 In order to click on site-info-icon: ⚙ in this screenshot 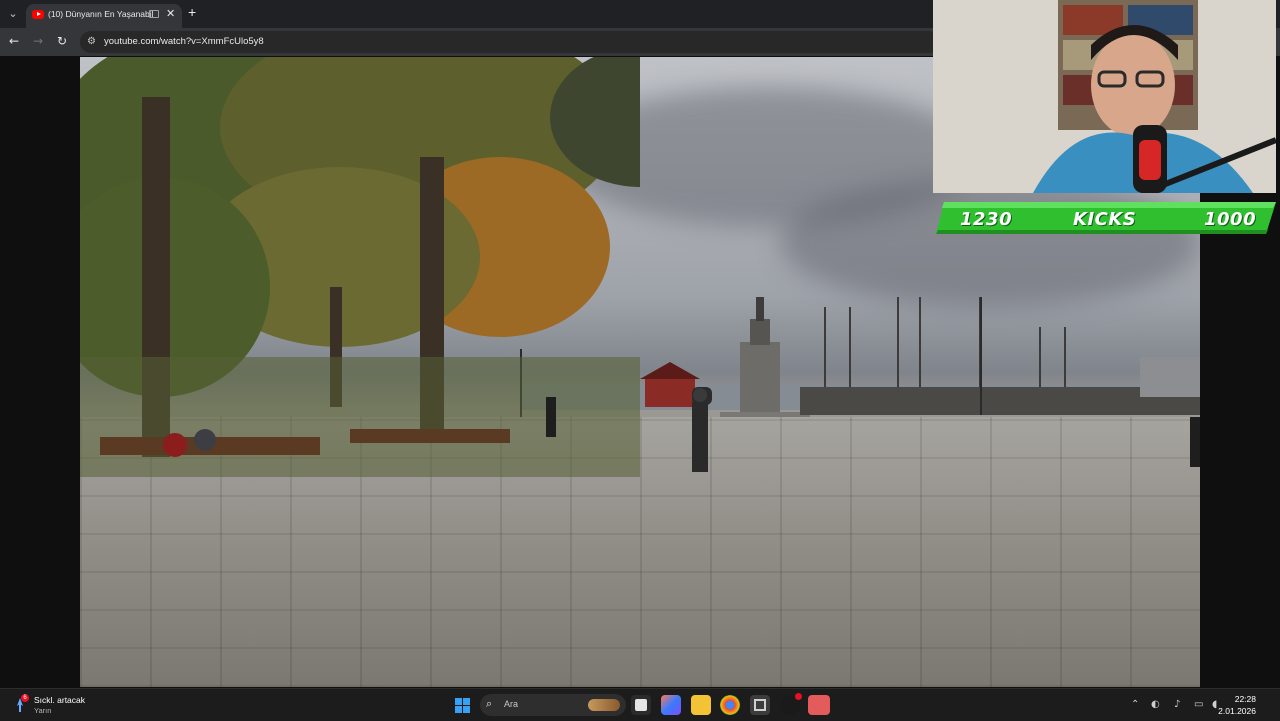, I will do `click(92, 41)`.